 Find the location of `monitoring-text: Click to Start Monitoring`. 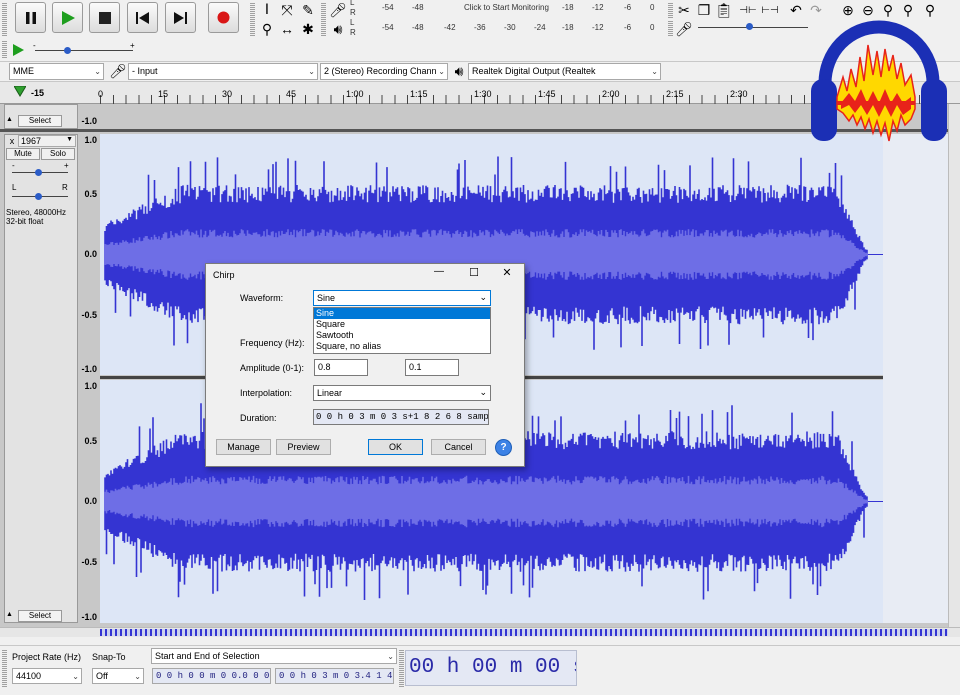

monitoring-text: Click to Start Monitoring is located at coordinates (506, 7).